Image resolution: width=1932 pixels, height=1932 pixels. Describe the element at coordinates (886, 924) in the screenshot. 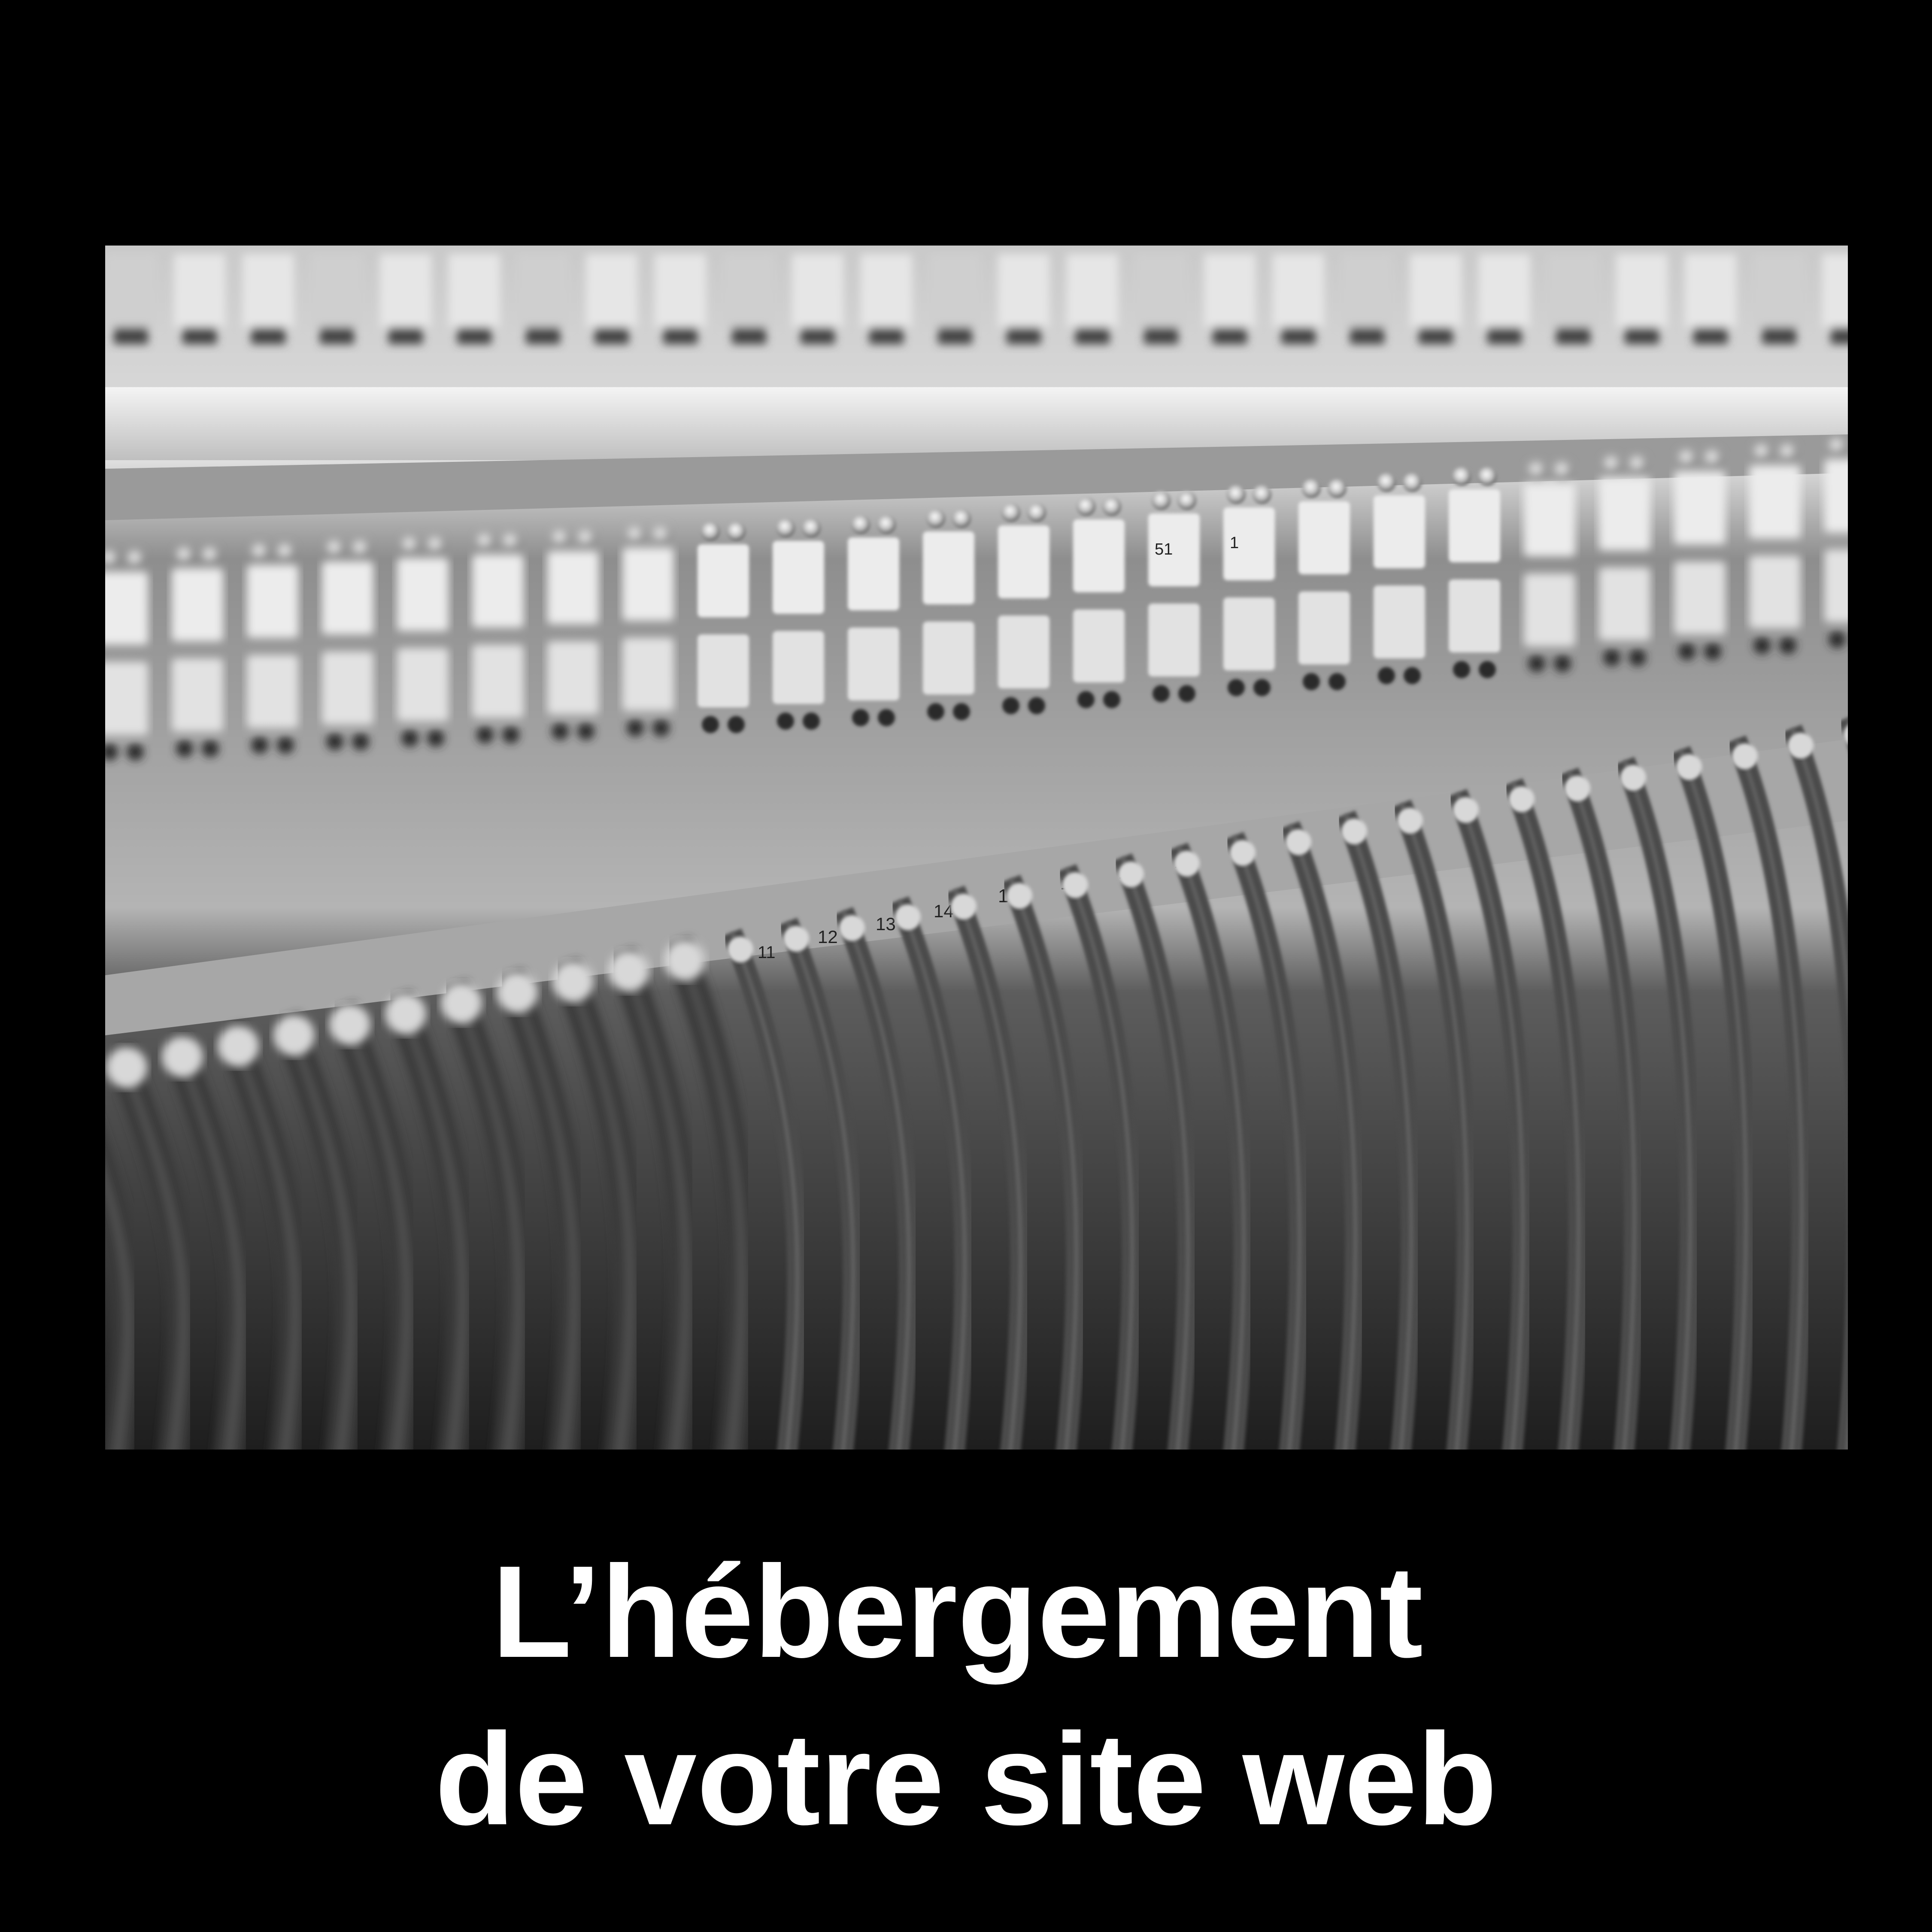

I see `port-label-13: 13` at that location.